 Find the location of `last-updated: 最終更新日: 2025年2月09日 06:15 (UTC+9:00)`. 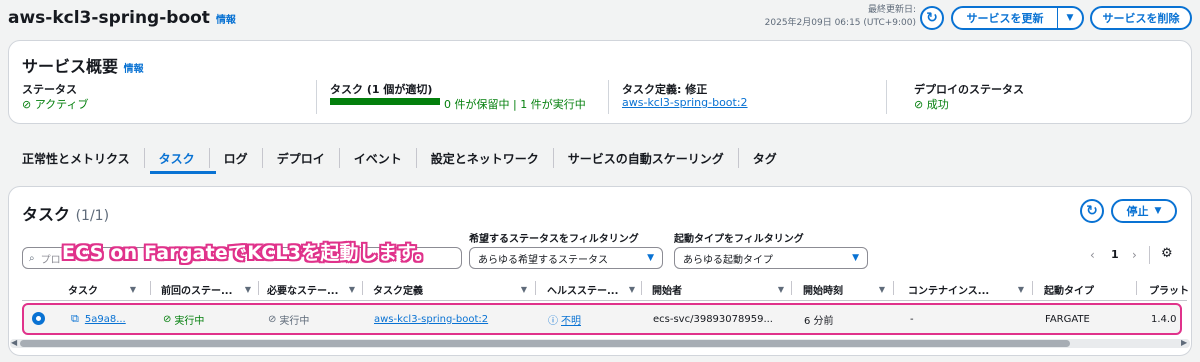

last-updated: 最終更新日: 2025年2月09日 06:15 (UTC+9:00) is located at coordinates (840, 16).